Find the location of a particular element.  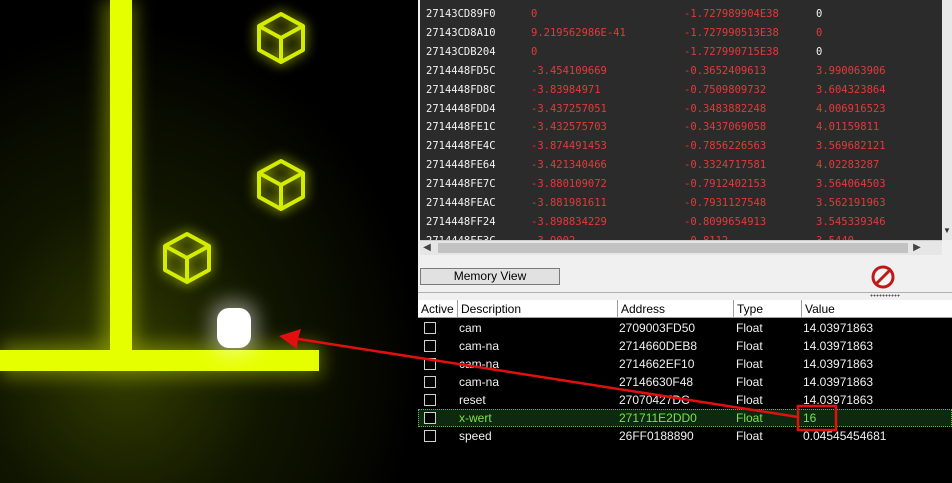

header-description: Description is located at coordinates (538, 309).